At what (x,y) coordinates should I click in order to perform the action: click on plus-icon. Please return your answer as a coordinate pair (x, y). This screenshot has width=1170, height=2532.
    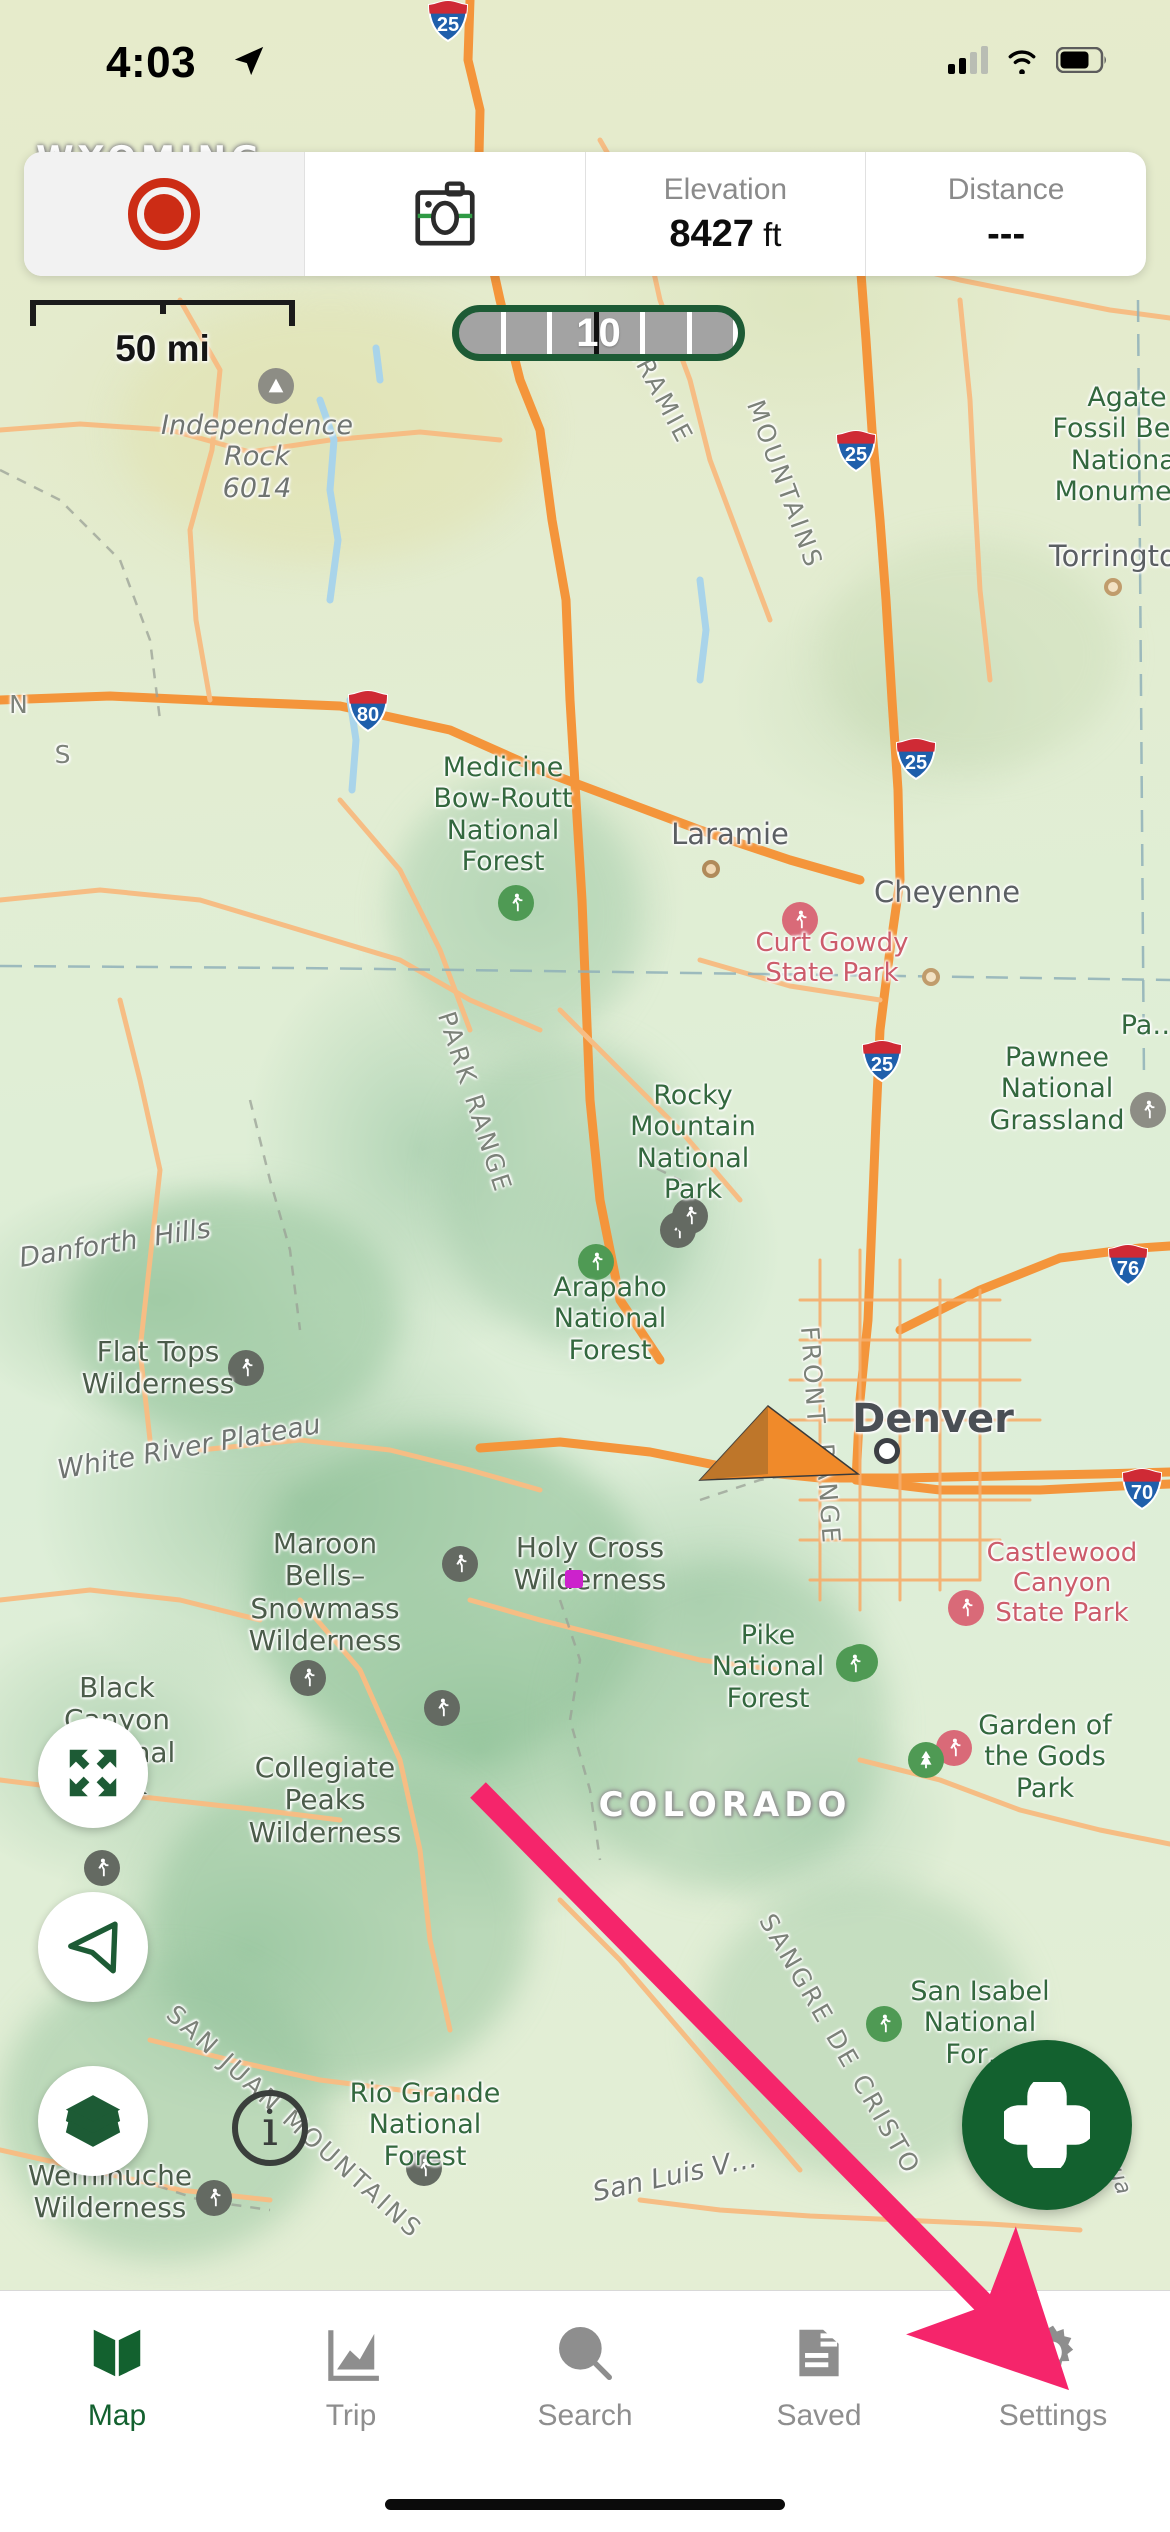
    Looking at the image, I should click on (1047, 2125).